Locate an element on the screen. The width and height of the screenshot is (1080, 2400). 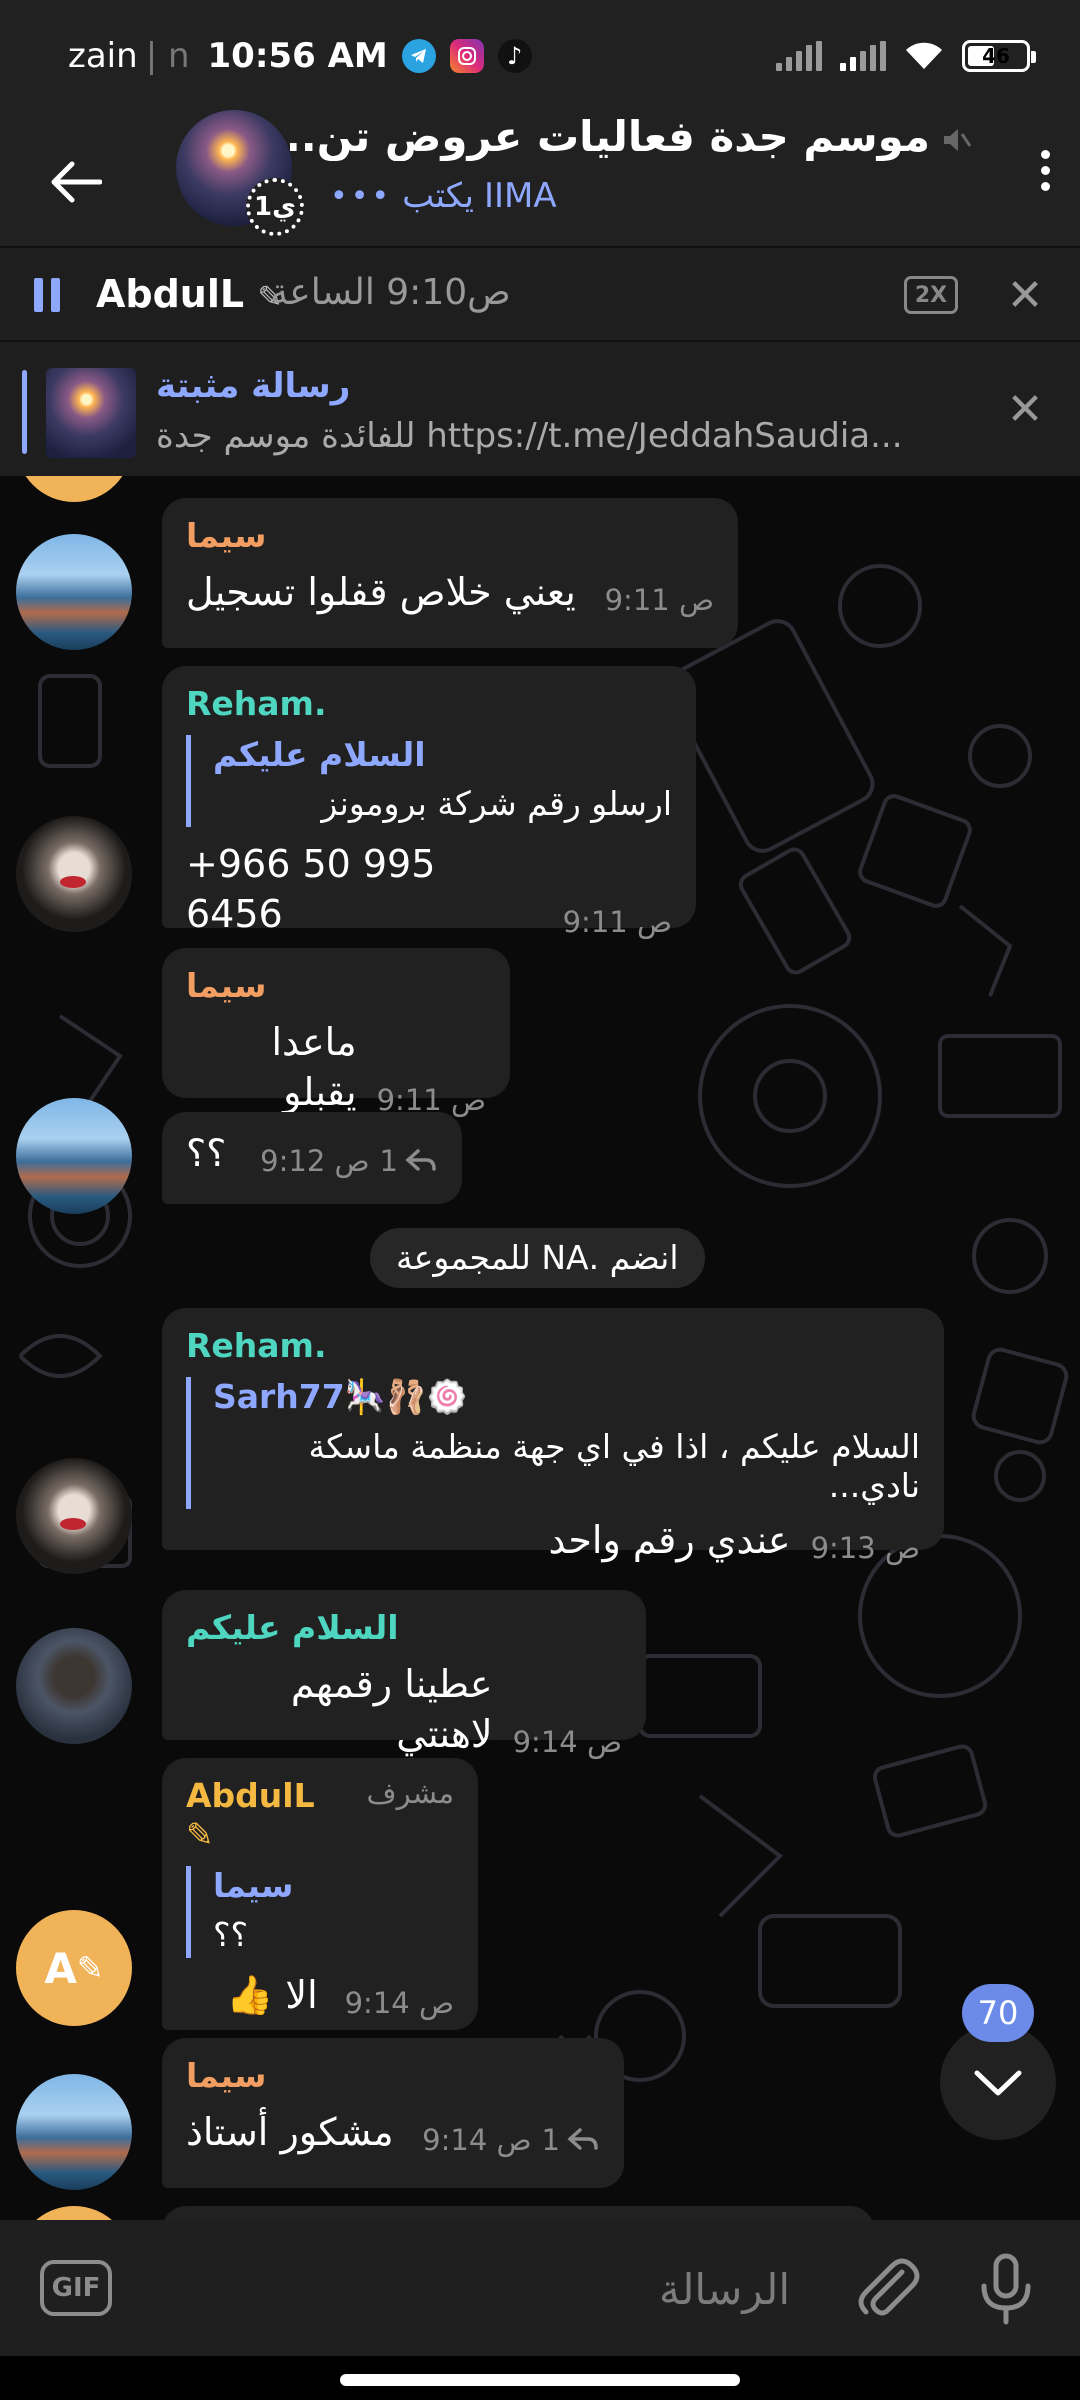
audio-player-bar: AbdulL ✎ ص9:10 الساعة 2X ✕ is located at coordinates (540, 293).